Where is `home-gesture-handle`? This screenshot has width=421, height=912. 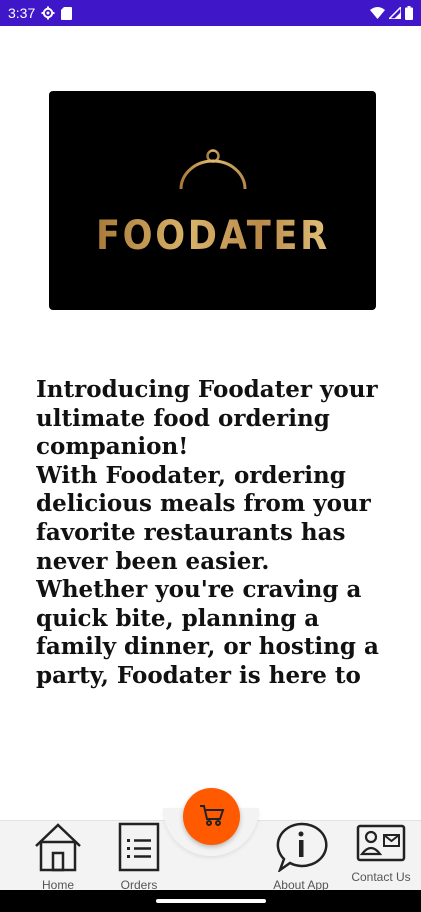 home-gesture-handle is located at coordinates (211, 901).